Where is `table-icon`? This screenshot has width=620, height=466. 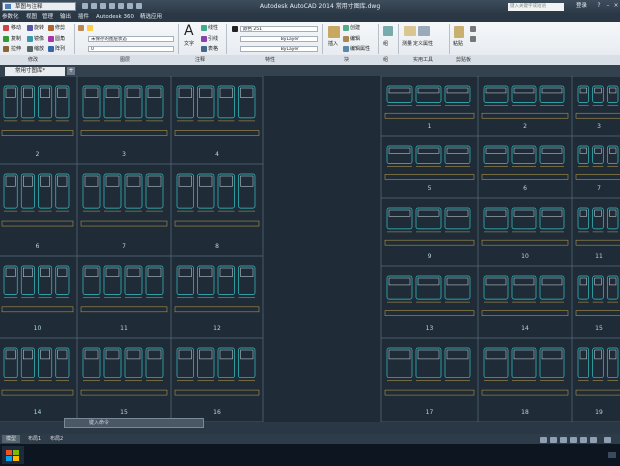 table-icon is located at coordinates (204, 49).